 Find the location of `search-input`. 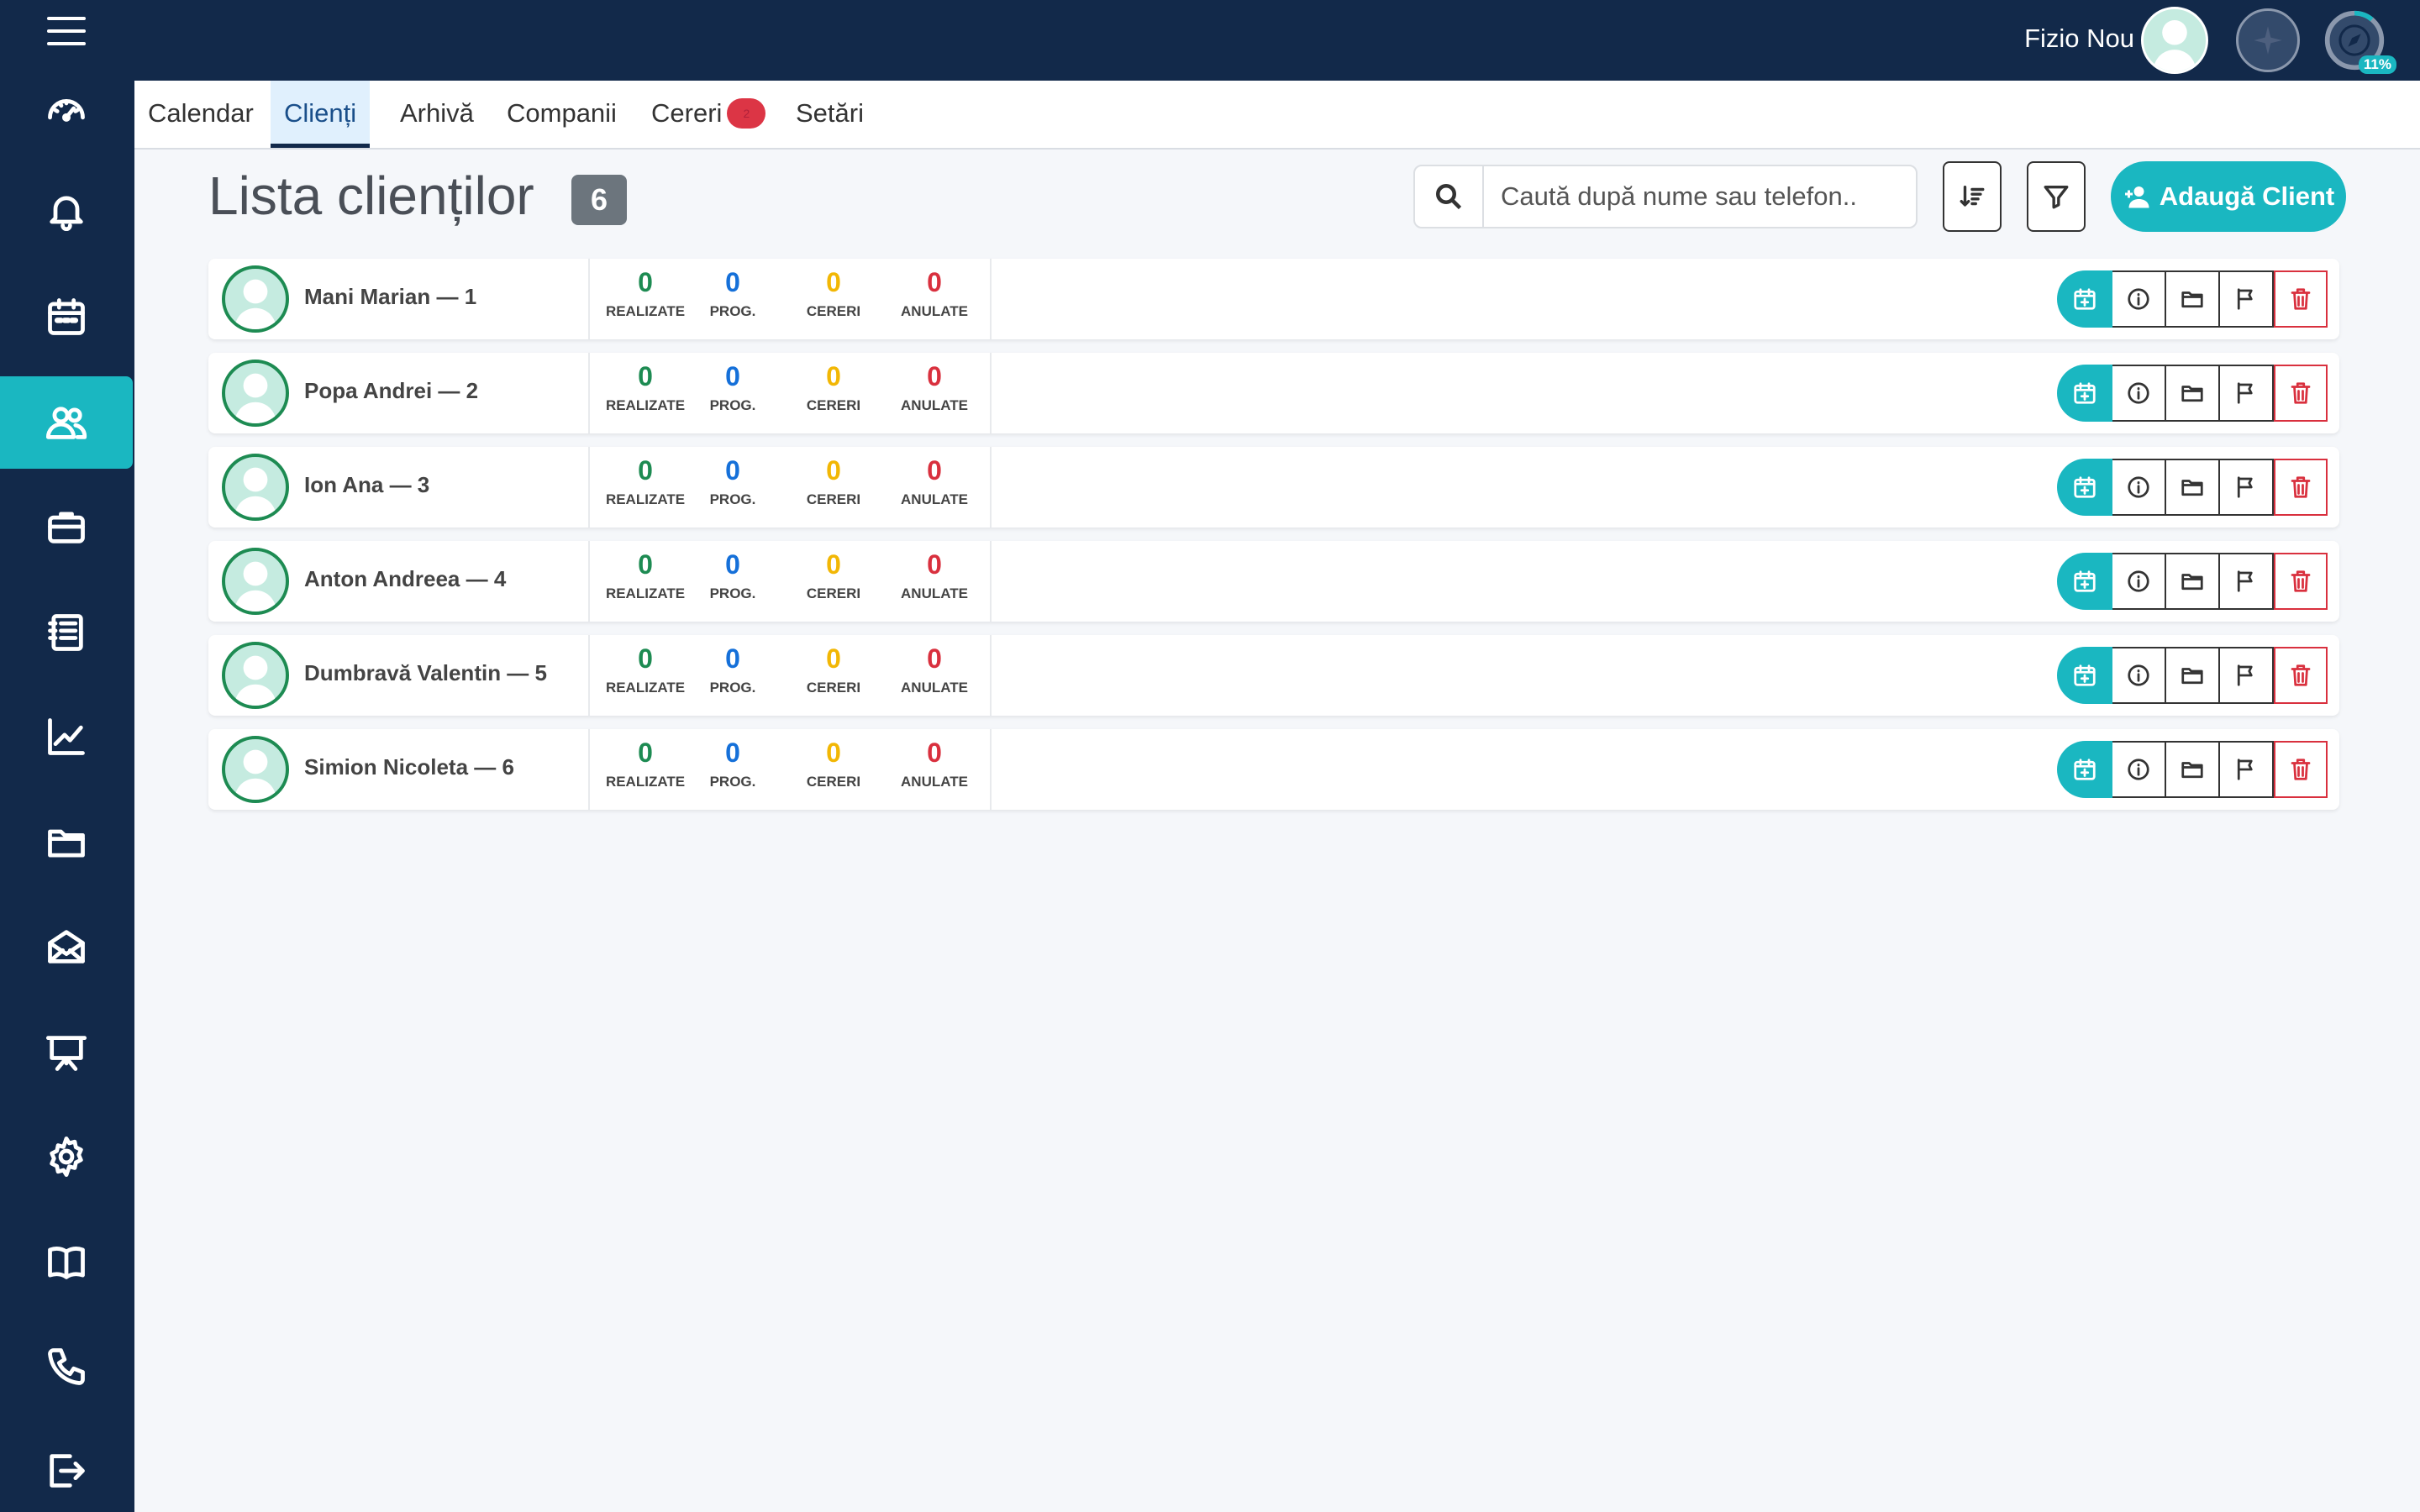

search-input is located at coordinates (1700, 196).